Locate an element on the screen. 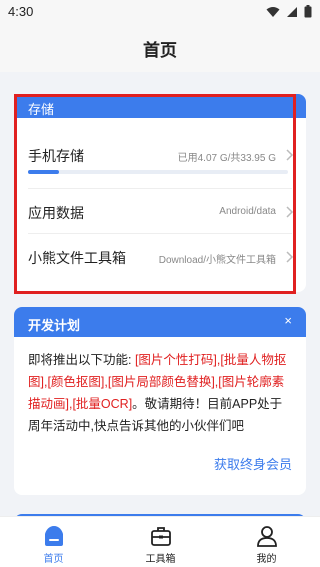  storage-card-title: 存储 is located at coordinates (41, 109).